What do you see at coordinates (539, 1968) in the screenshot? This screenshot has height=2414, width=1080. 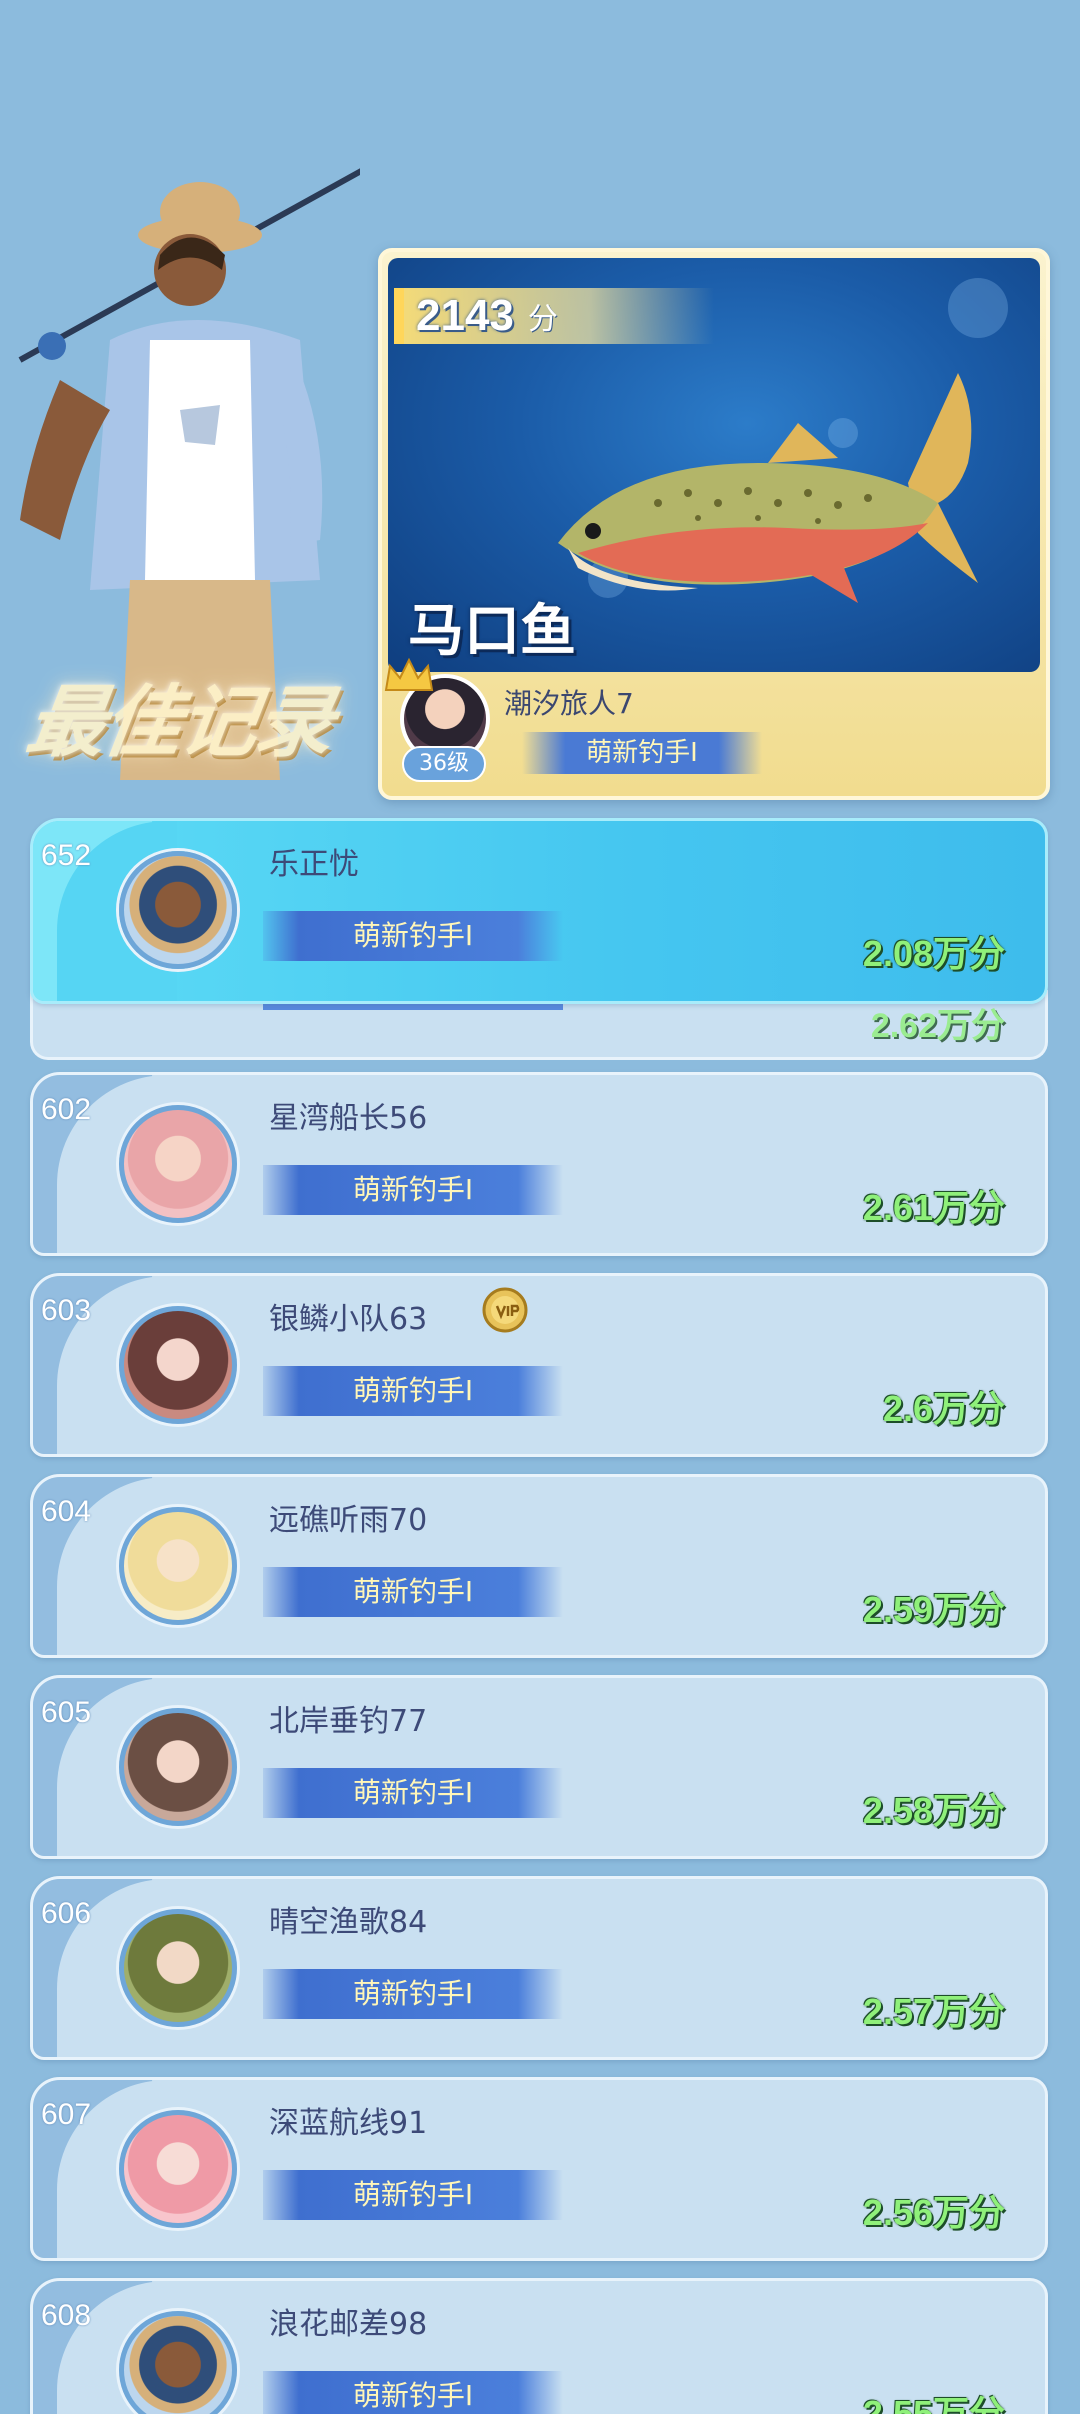 I see `leaderboard-row: 606 晴空渔歌84 萌新钓手I 2.57万分` at bounding box center [539, 1968].